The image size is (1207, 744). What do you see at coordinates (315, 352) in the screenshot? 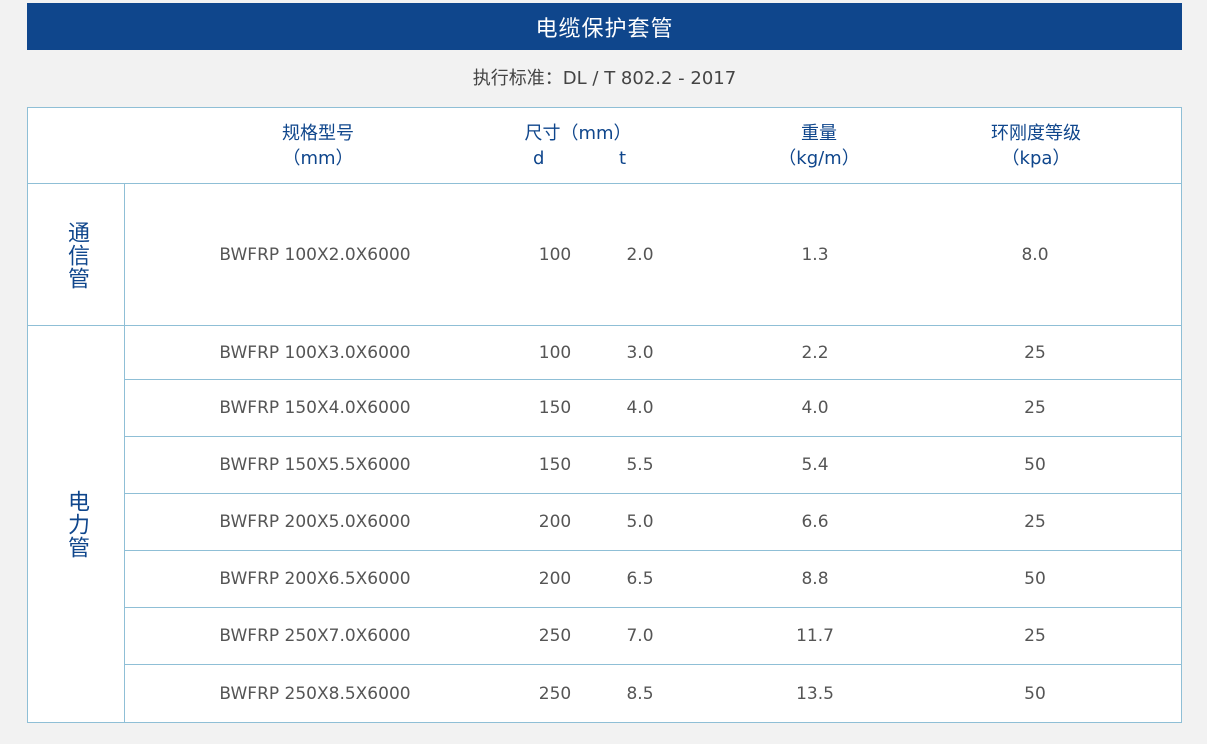
I see `cell-spec: BWFRP 100X3.0X6000` at bounding box center [315, 352].